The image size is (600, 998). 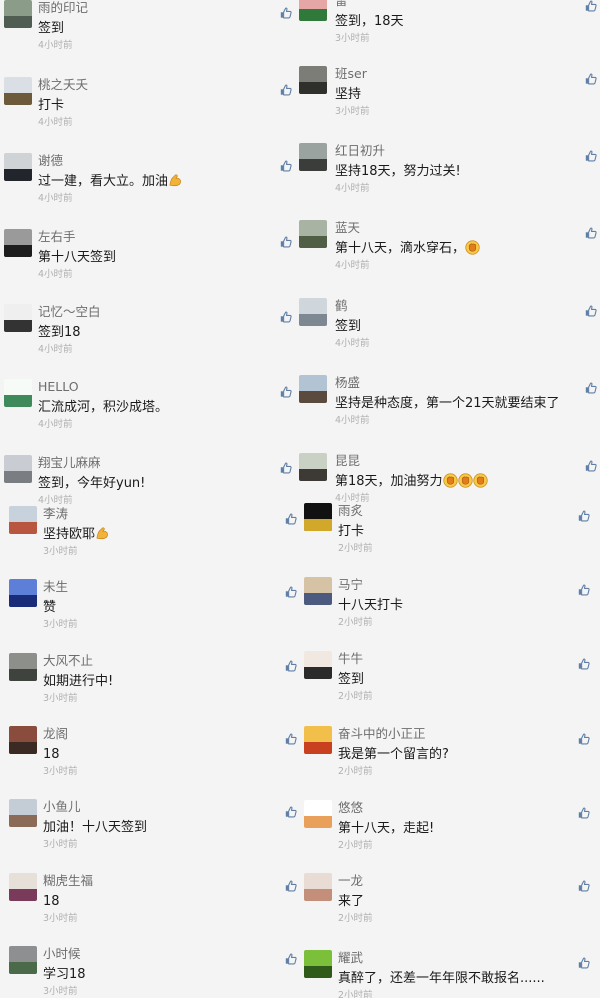 What do you see at coordinates (350, 808) in the screenshot?
I see `commenter-name: 悠悠` at bounding box center [350, 808].